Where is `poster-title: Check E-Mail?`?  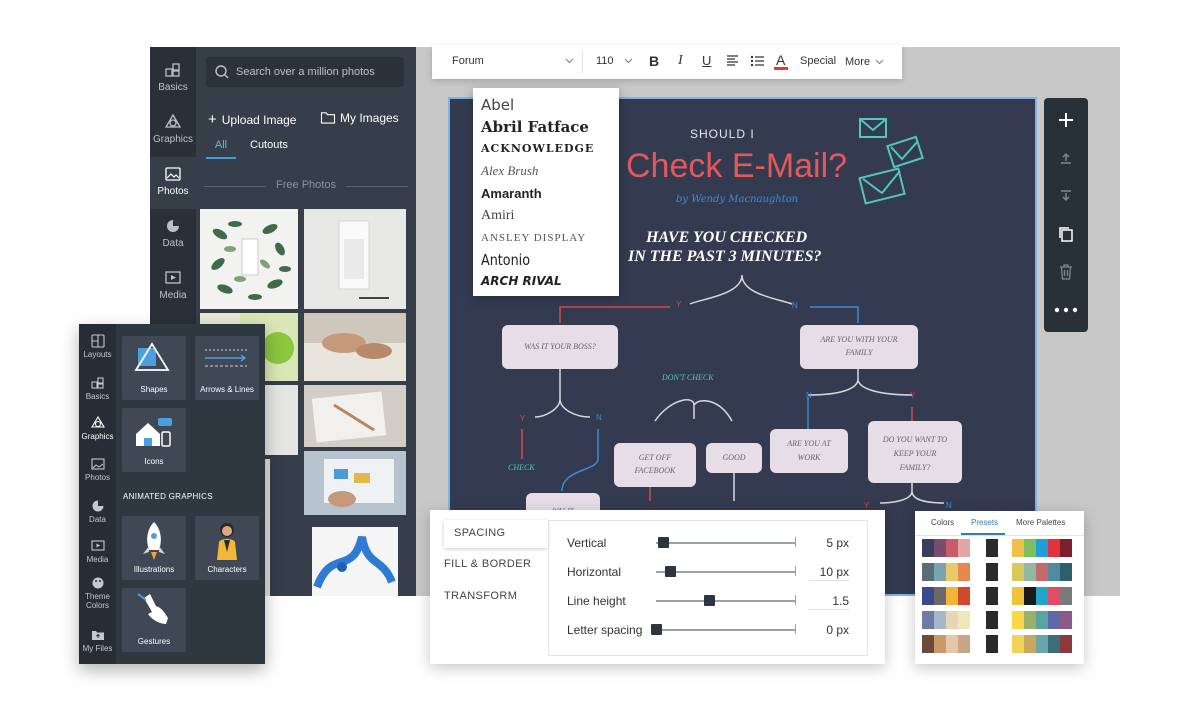
poster-title: Check E-Mail? is located at coordinates (736, 166).